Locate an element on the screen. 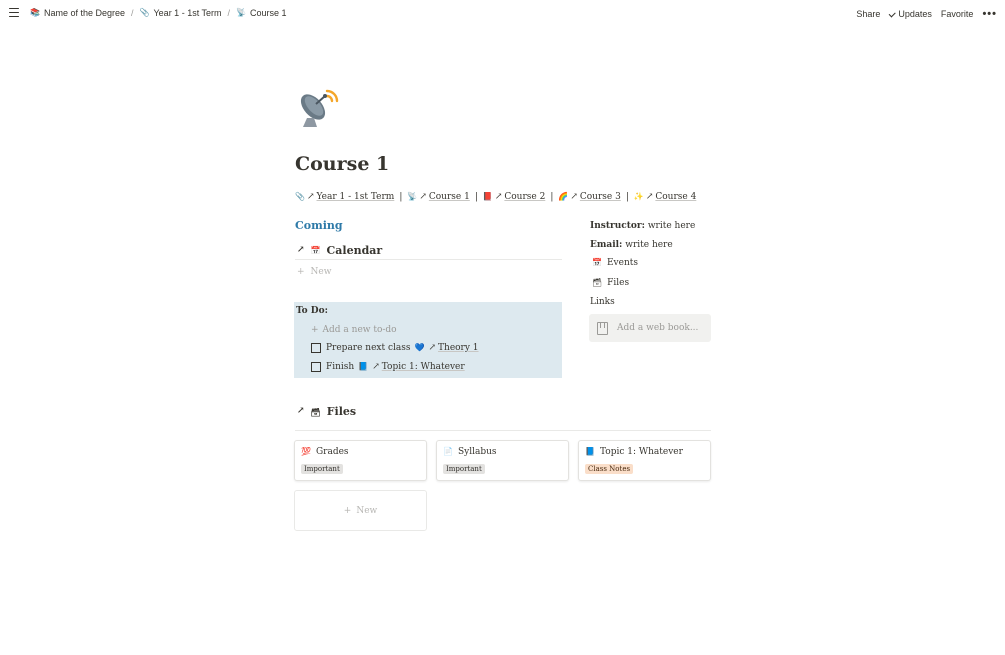 This screenshot has height=655, width=1005. calendar-linked-database: ↗ 📅 Calendar is located at coordinates (429, 250).